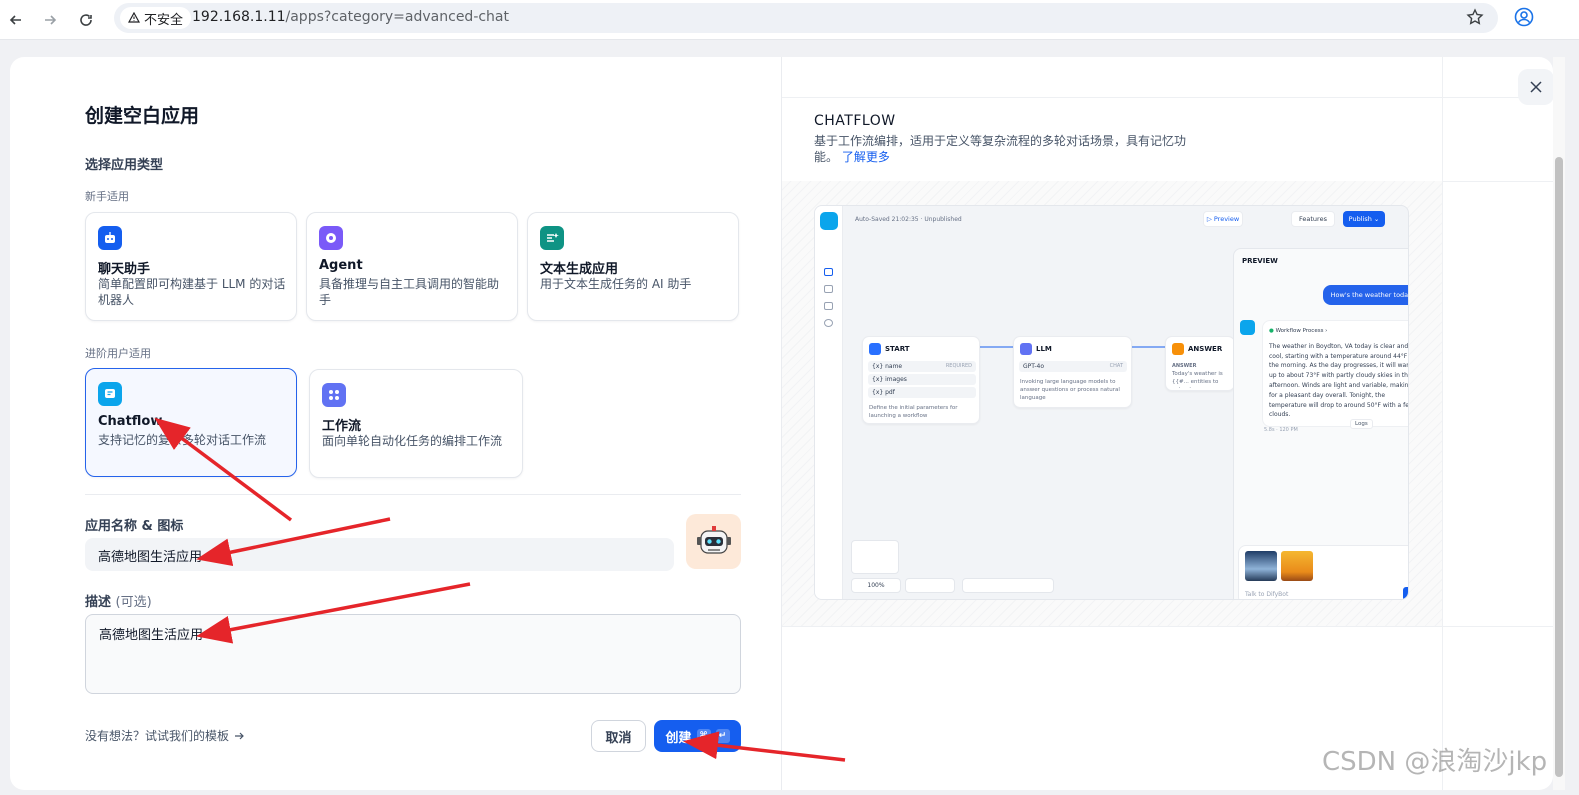 Image resolution: width=1579 pixels, height=795 pixels. What do you see at coordinates (110, 238) in the screenshot?
I see `chat-bot-icon` at bounding box center [110, 238].